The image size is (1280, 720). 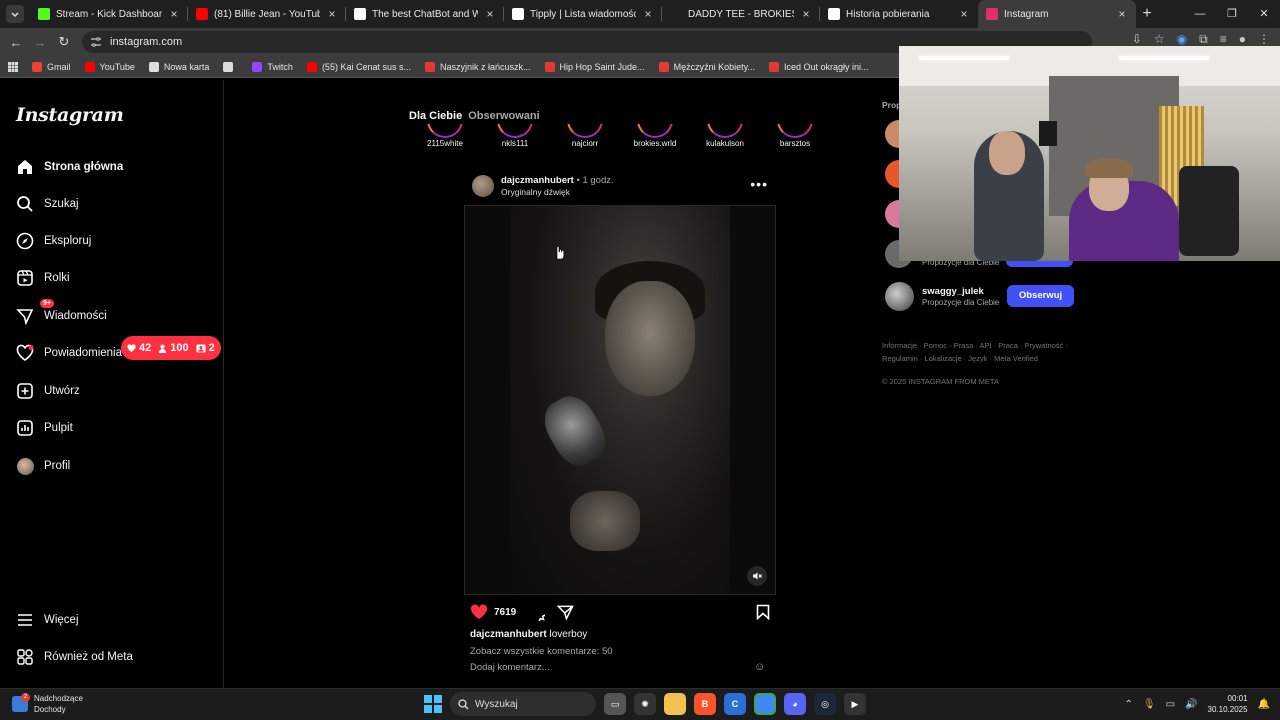 I want to click on volume-icon: 🔊, so click(x=1191, y=704).